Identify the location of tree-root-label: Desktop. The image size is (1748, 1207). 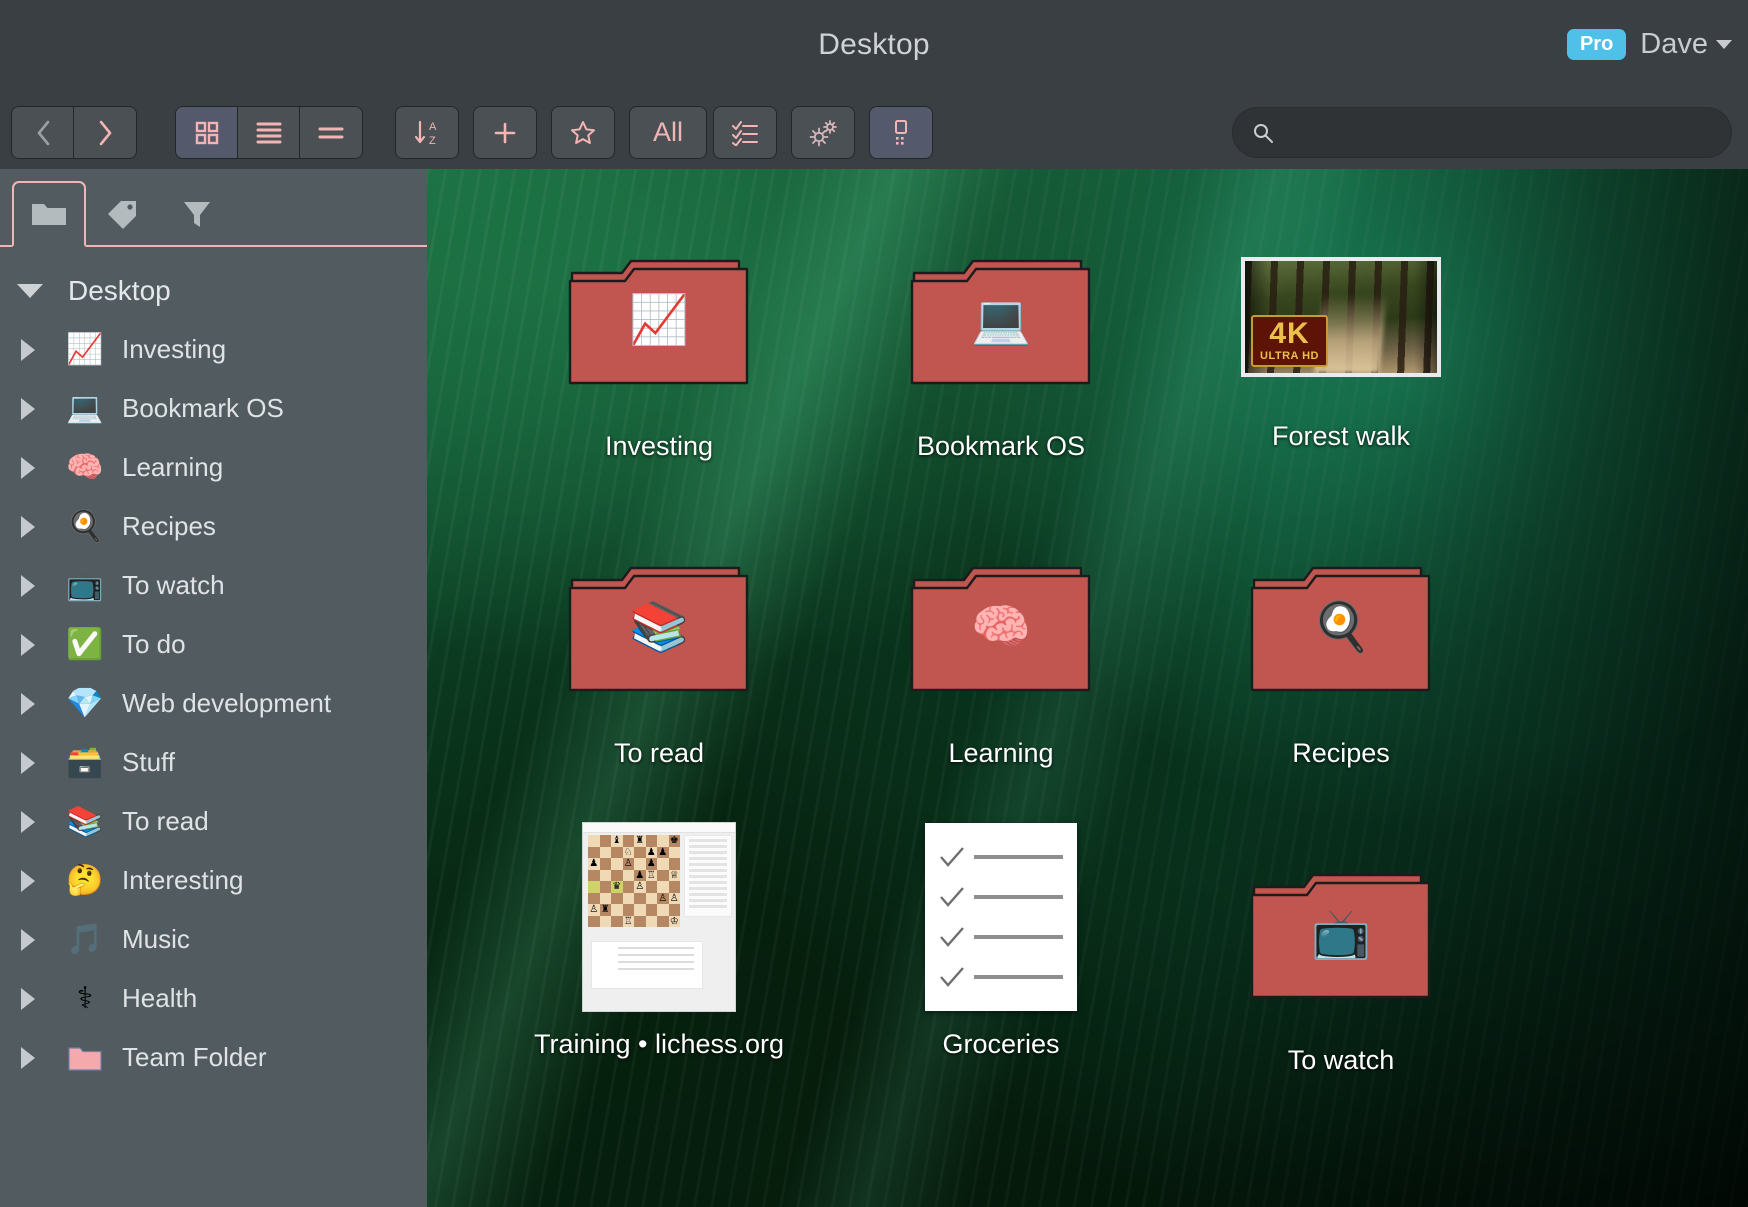
(119, 290).